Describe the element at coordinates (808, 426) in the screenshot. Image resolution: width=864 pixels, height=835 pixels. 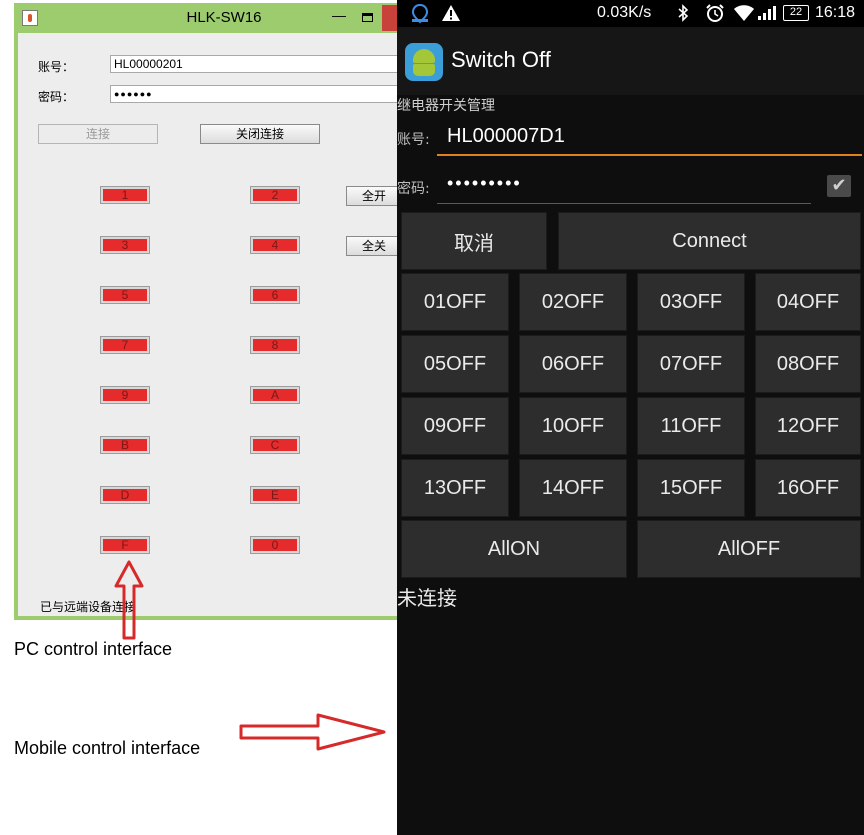
I see `relay-button: 12OFF` at that location.